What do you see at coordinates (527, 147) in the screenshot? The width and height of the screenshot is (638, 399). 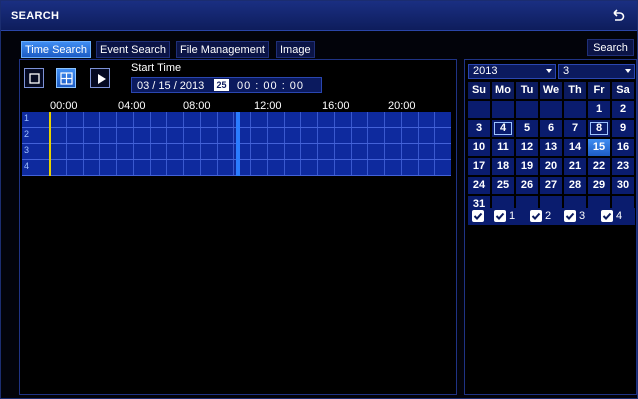 I see `calendar-day: 12` at bounding box center [527, 147].